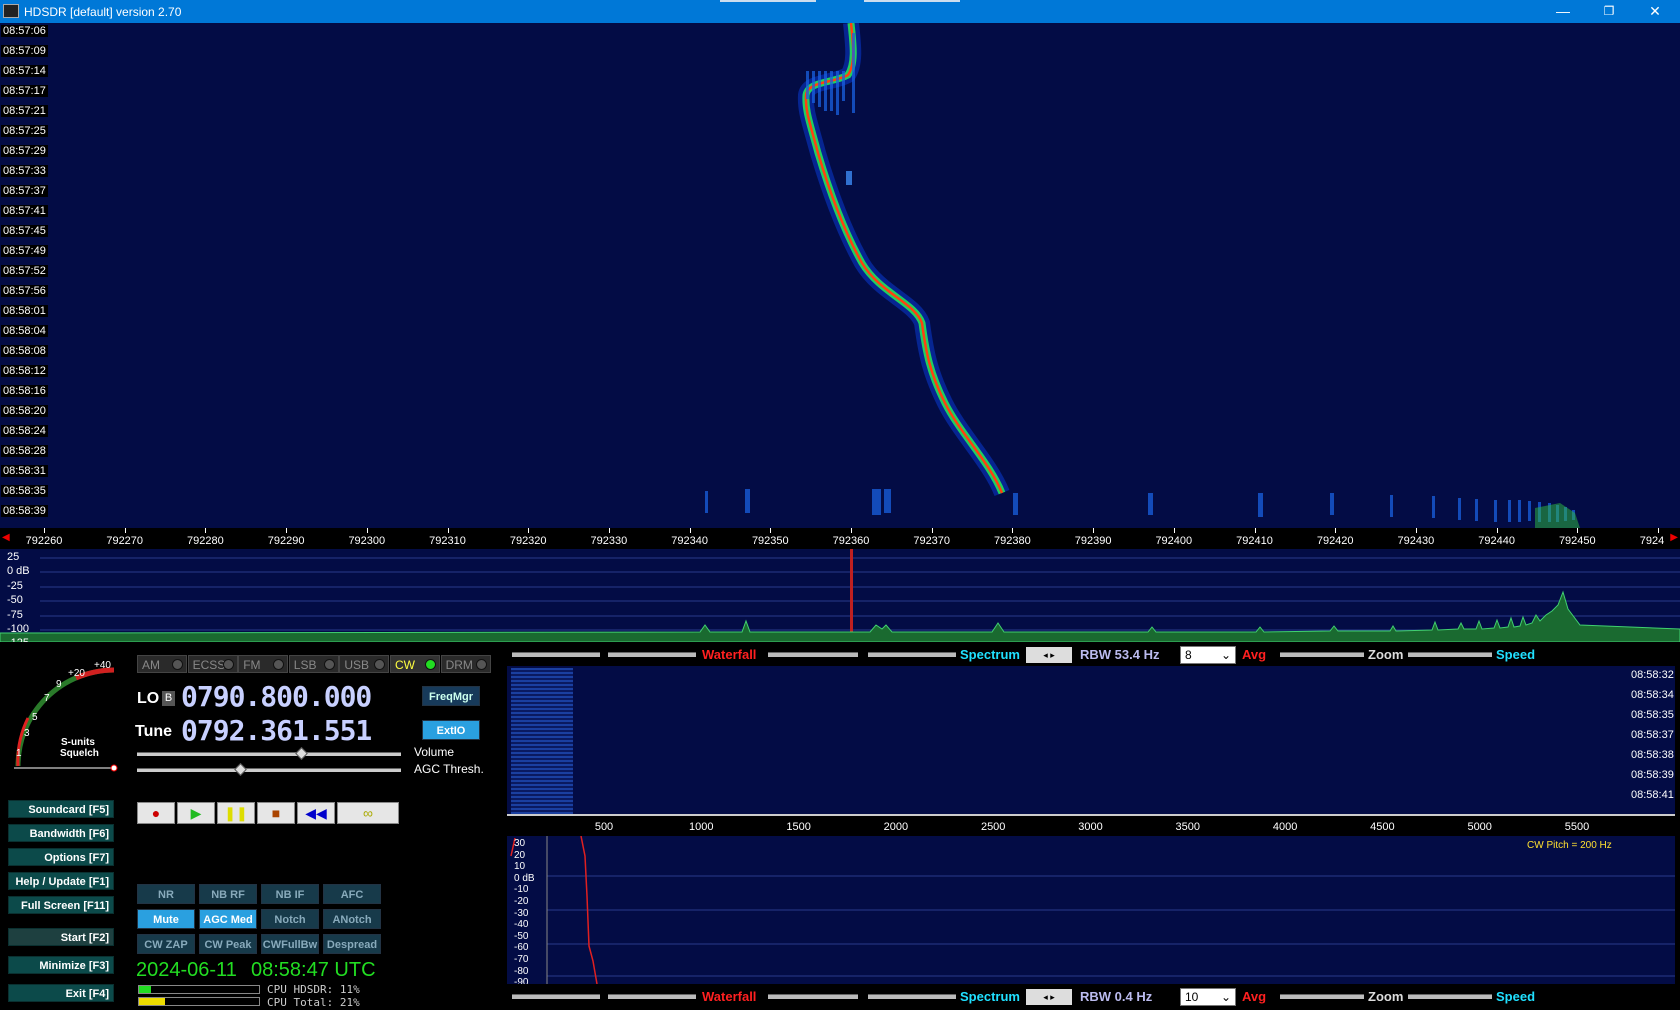  I want to click on spectrum-range-slider, so click(813, 654).